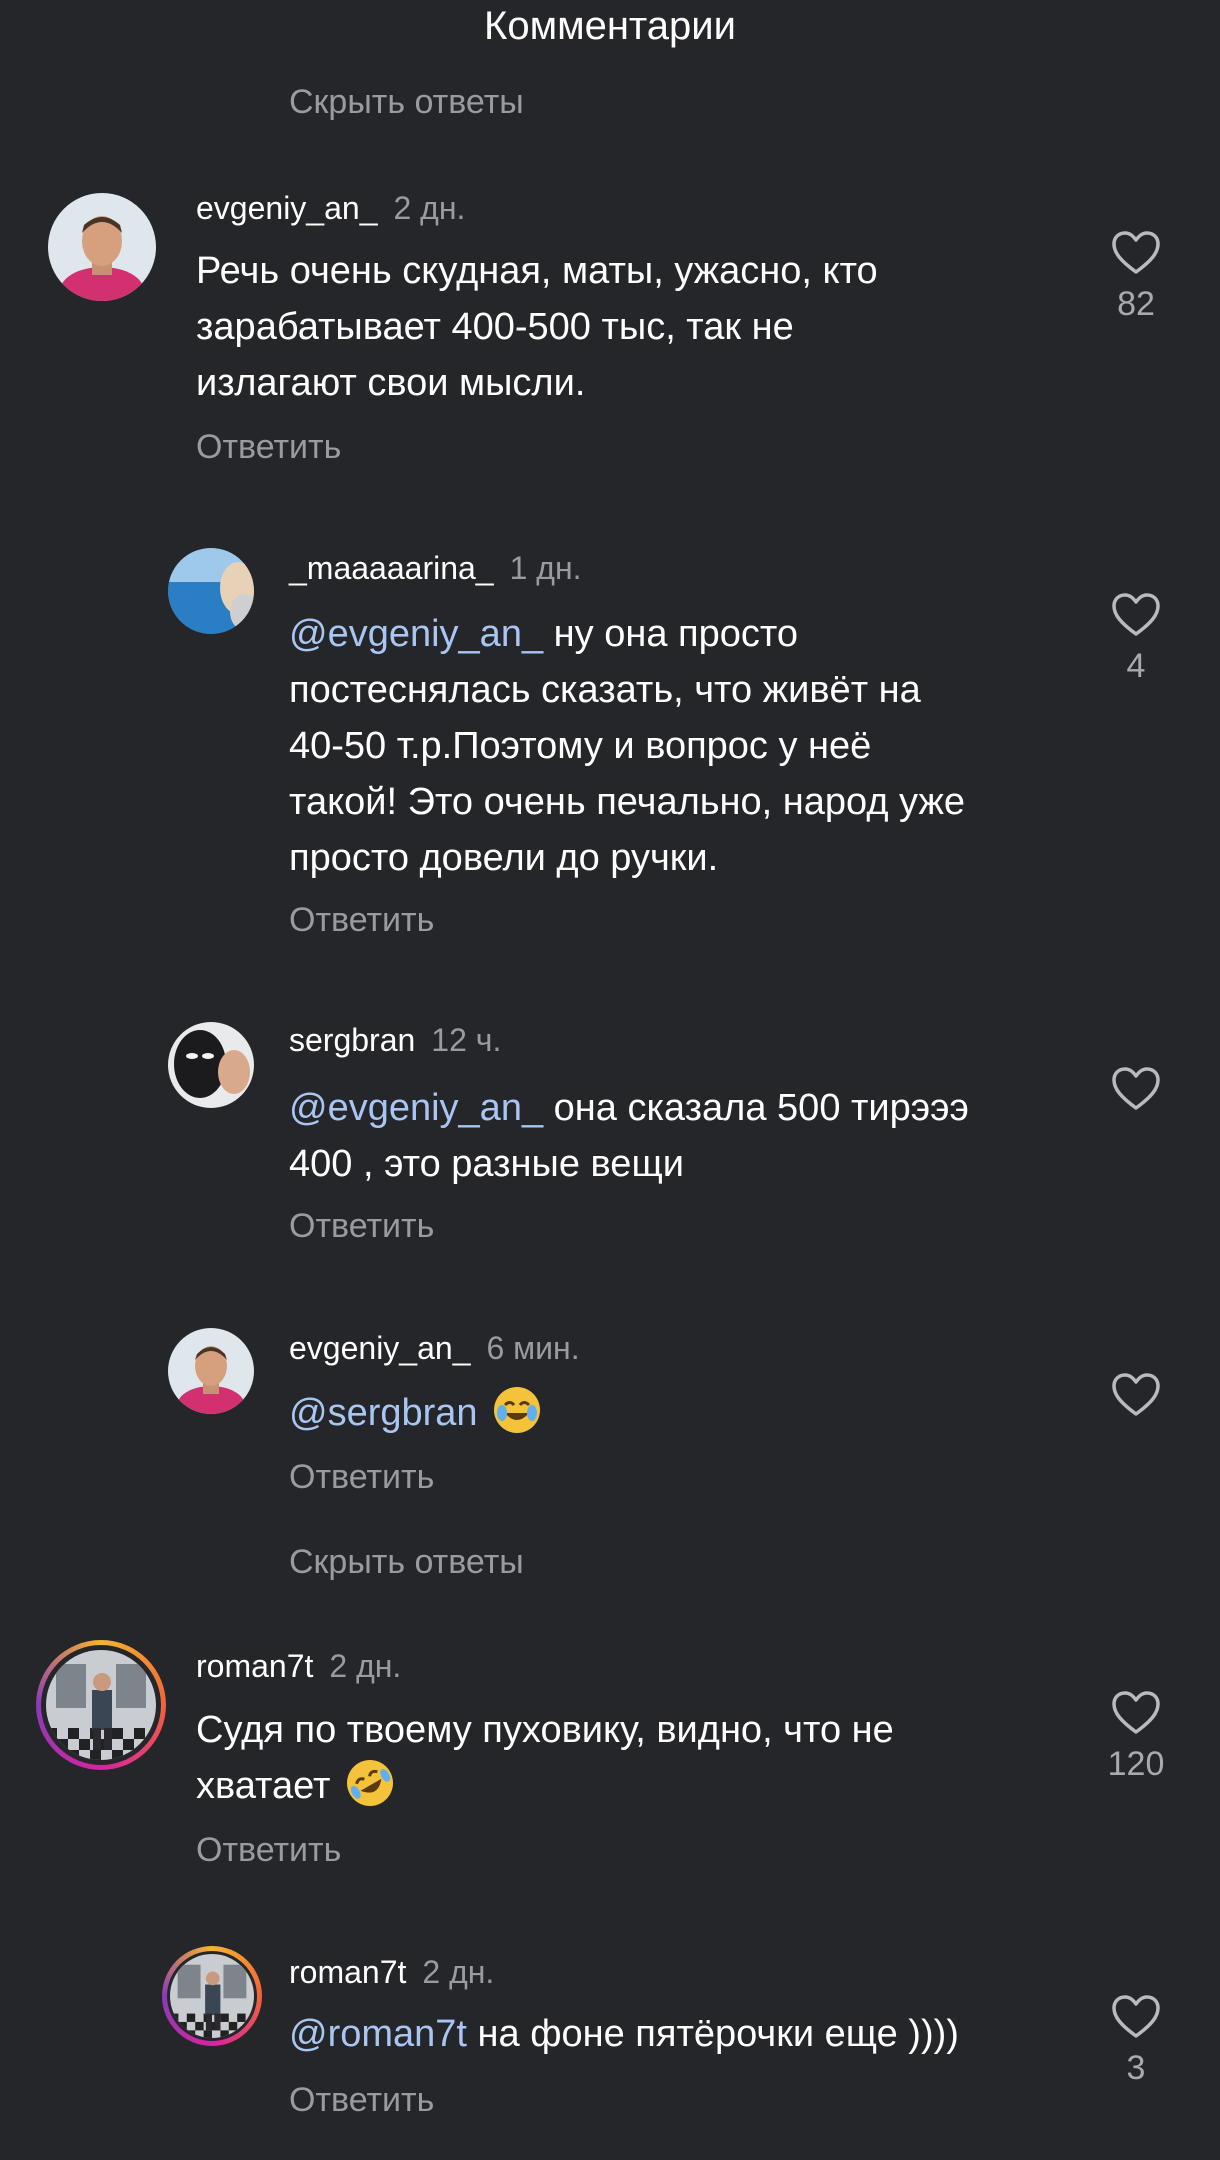 The image size is (1220, 2160). What do you see at coordinates (545, 568) in the screenshot?
I see `comment-timestamp: 1 дн.` at bounding box center [545, 568].